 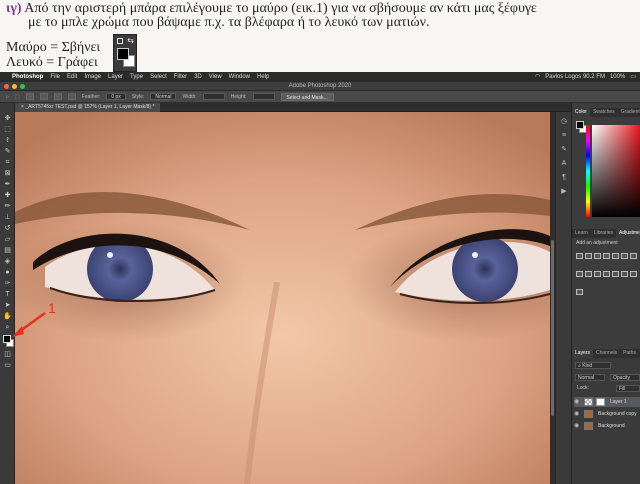 I want to click on zoom-window-button, so click(x=22, y=86).